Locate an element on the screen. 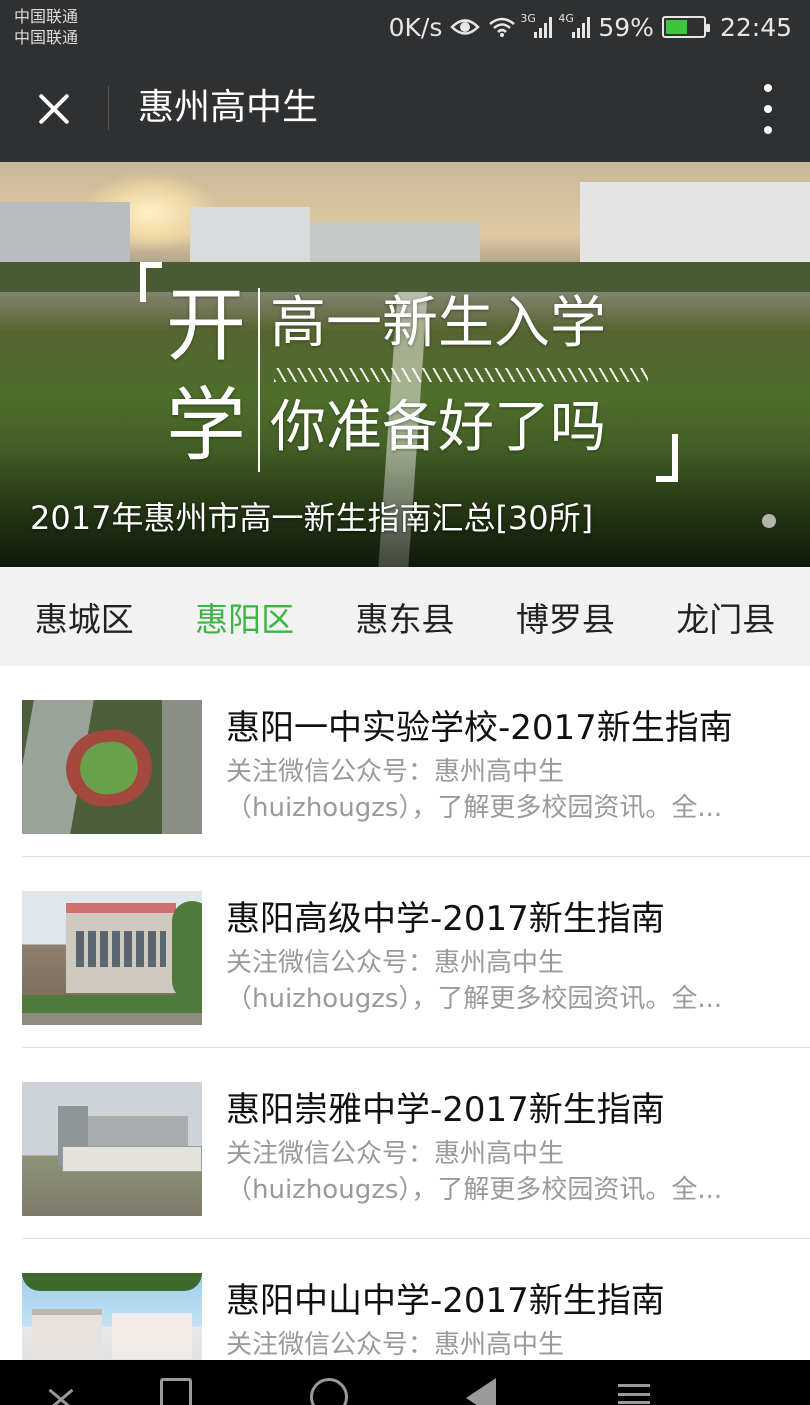 Image resolution: width=810 pixels, height=1405 pixels. wifi-icon is located at coordinates (502, 27).